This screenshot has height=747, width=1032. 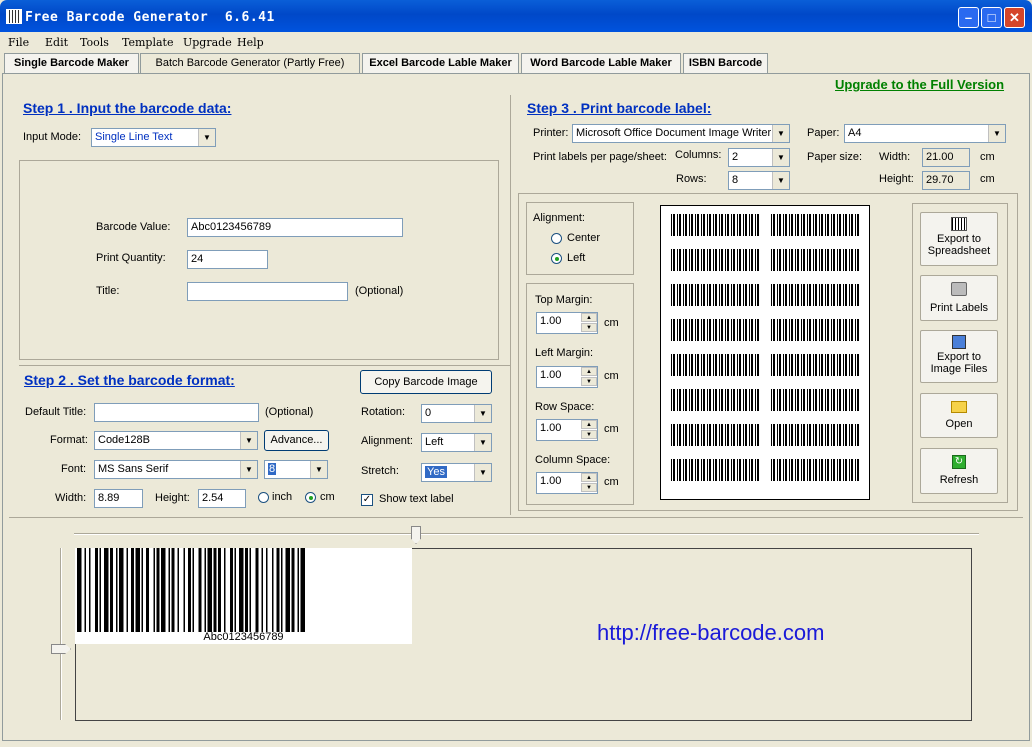 What do you see at coordinates (1014, 17) in the screenshot?
I see `close-button: ✕` at bounding box center [1014, 17].